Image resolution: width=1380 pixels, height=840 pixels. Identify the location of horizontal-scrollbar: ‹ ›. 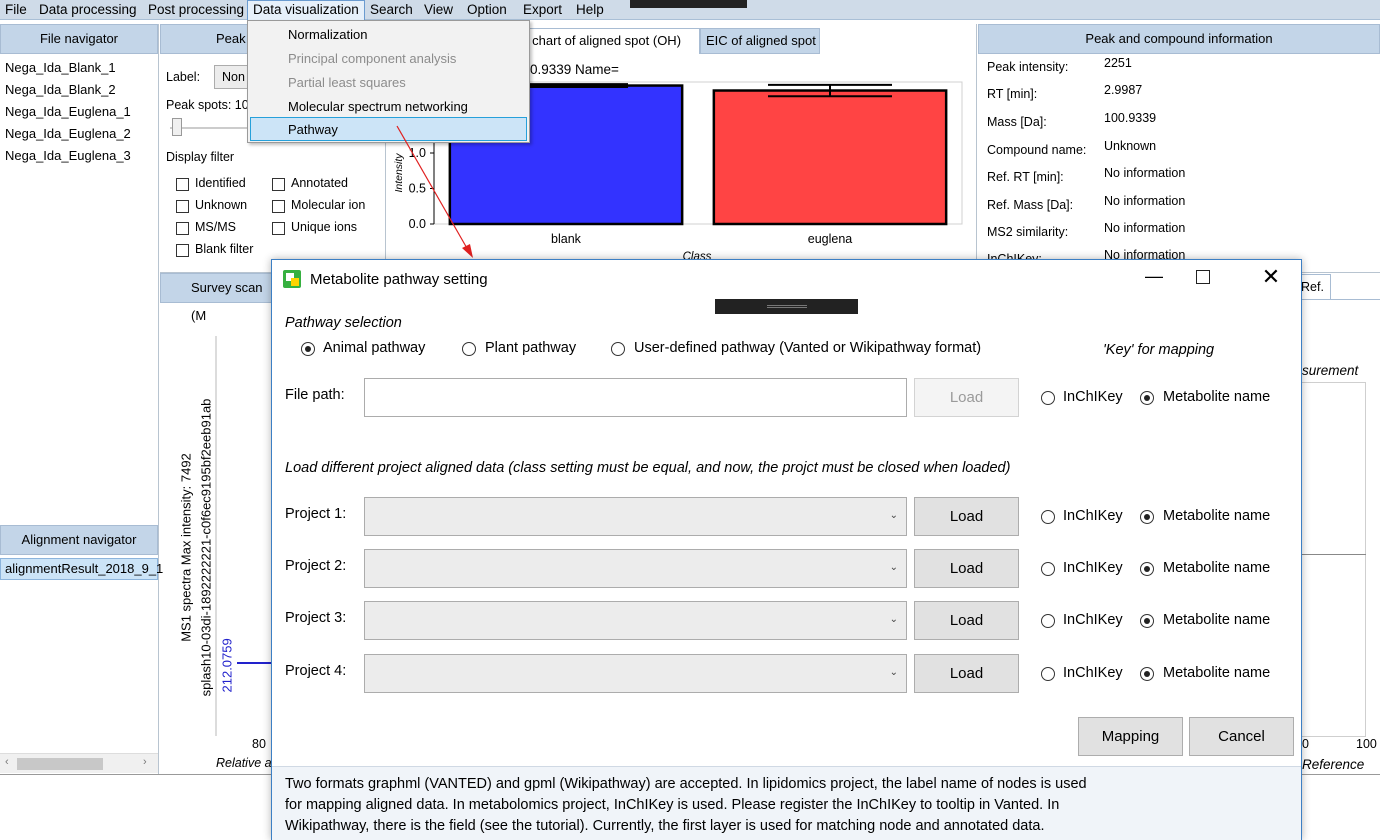
(79, 763).